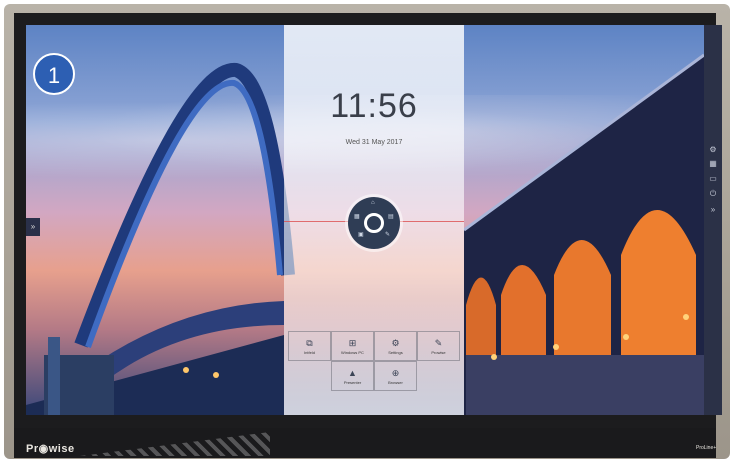  What do you see at coordinates (309, 342) in the screenshot?
I see `whiteboard-icon: ⧉` at bounding box center [309, 342].